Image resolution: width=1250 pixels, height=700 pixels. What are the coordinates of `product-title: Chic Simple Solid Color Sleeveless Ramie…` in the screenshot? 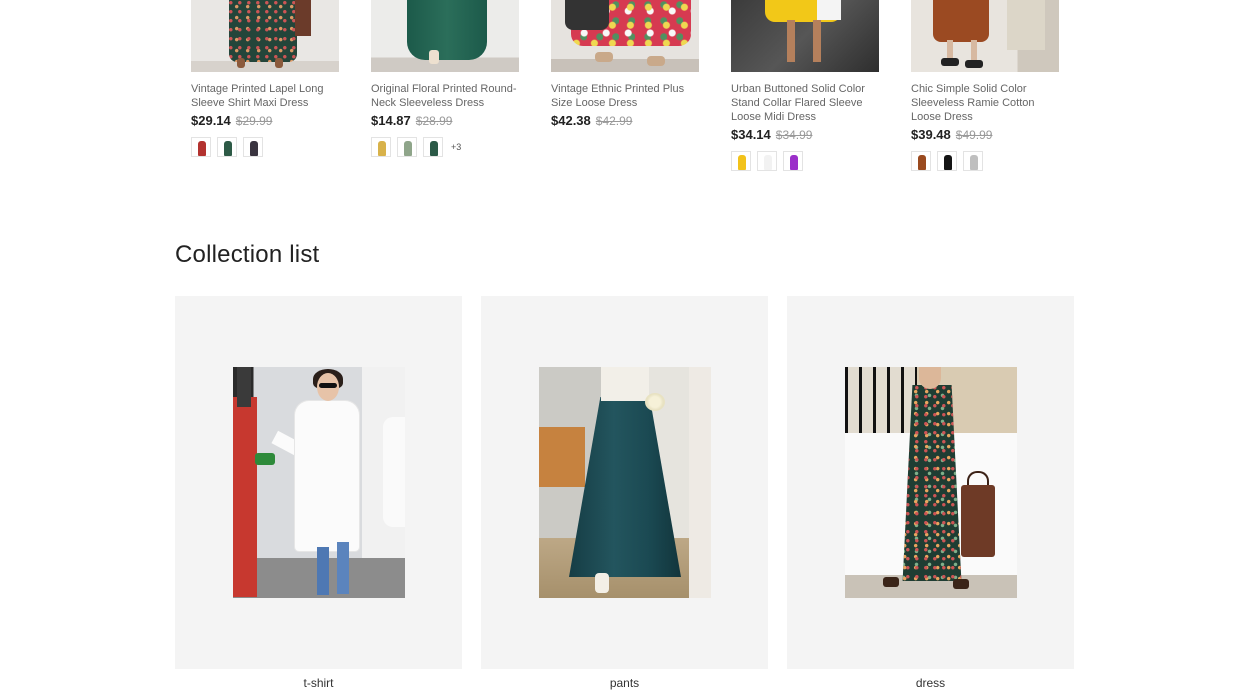 It's located at (985, 103).